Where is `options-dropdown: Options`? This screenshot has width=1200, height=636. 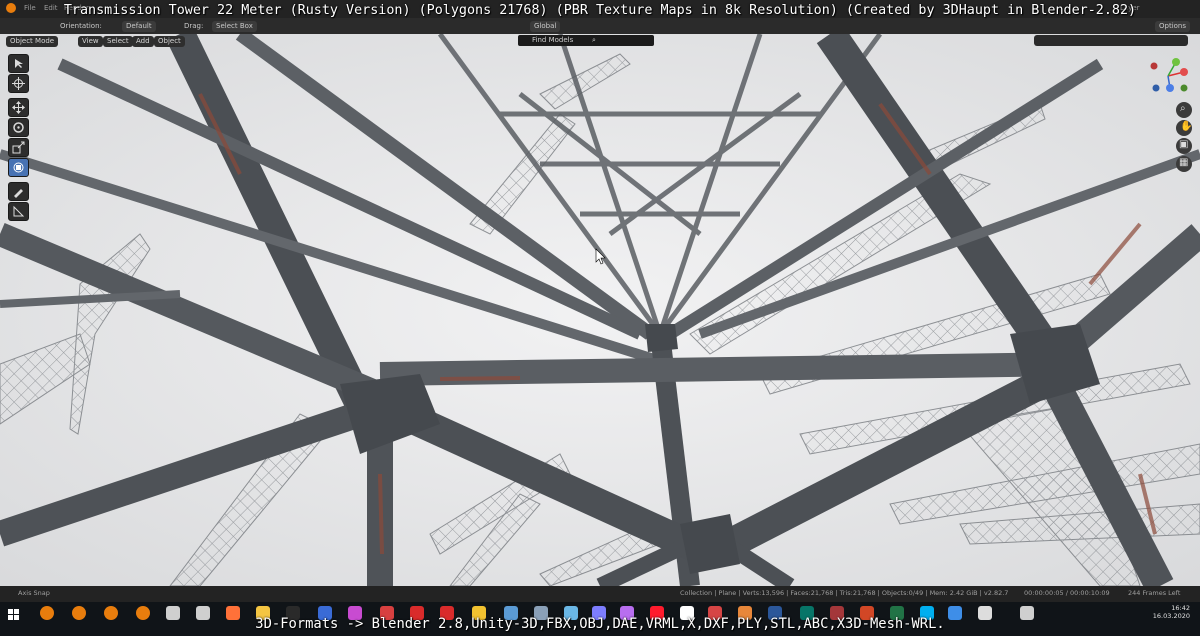
options-dropdown: Options is located at coordinates (1173, 26).